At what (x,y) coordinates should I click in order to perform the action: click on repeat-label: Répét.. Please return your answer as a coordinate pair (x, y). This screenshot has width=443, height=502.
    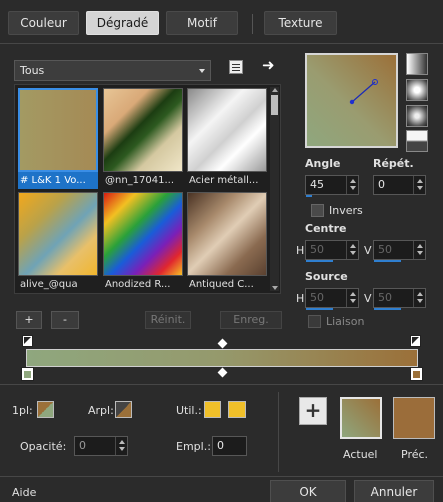
    Looking at the image, I should click on (393, 163).